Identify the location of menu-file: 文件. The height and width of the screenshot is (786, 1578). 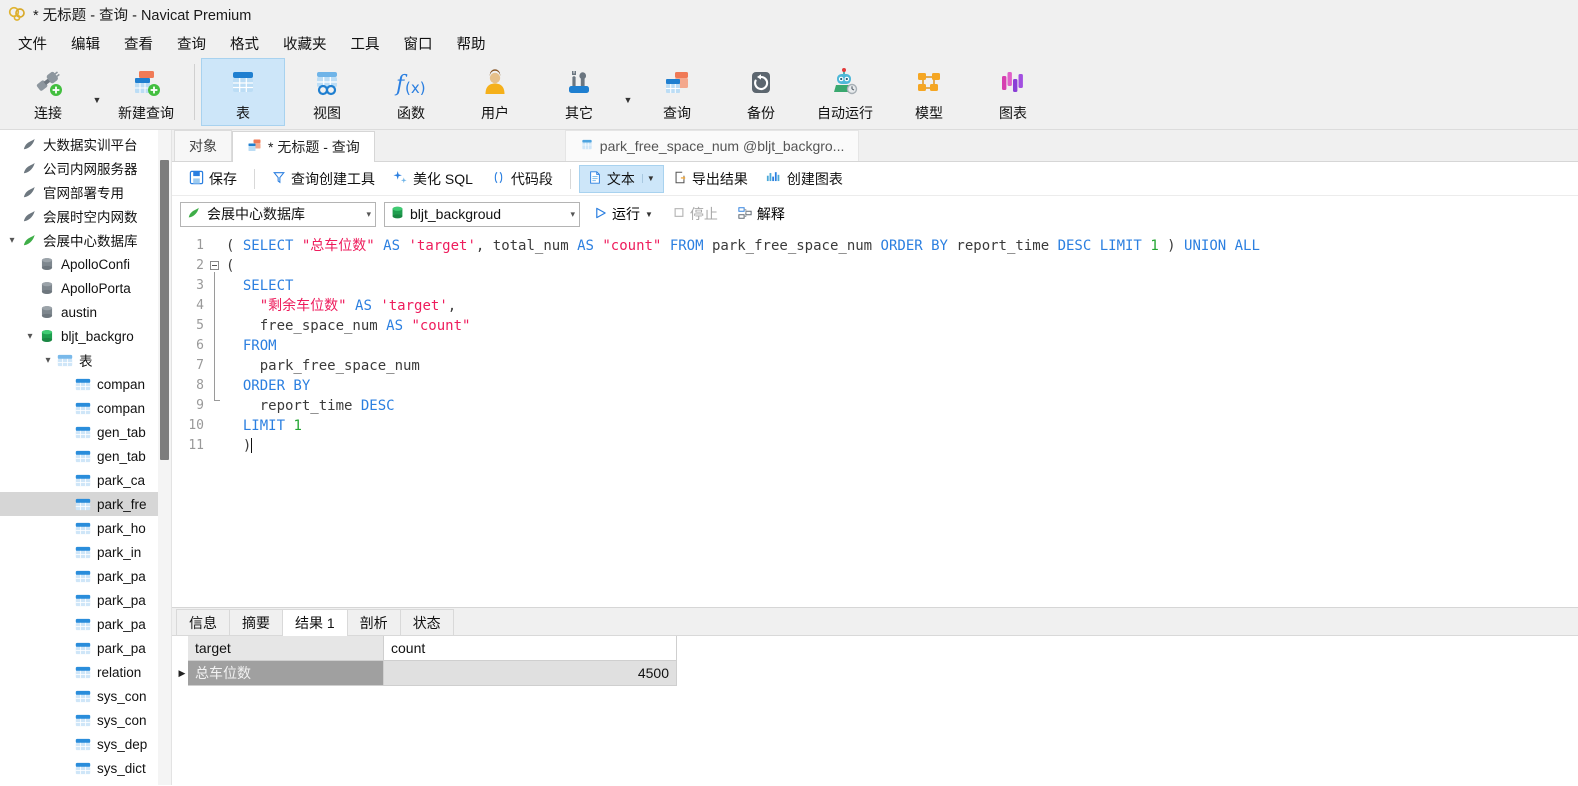
(32, 43).